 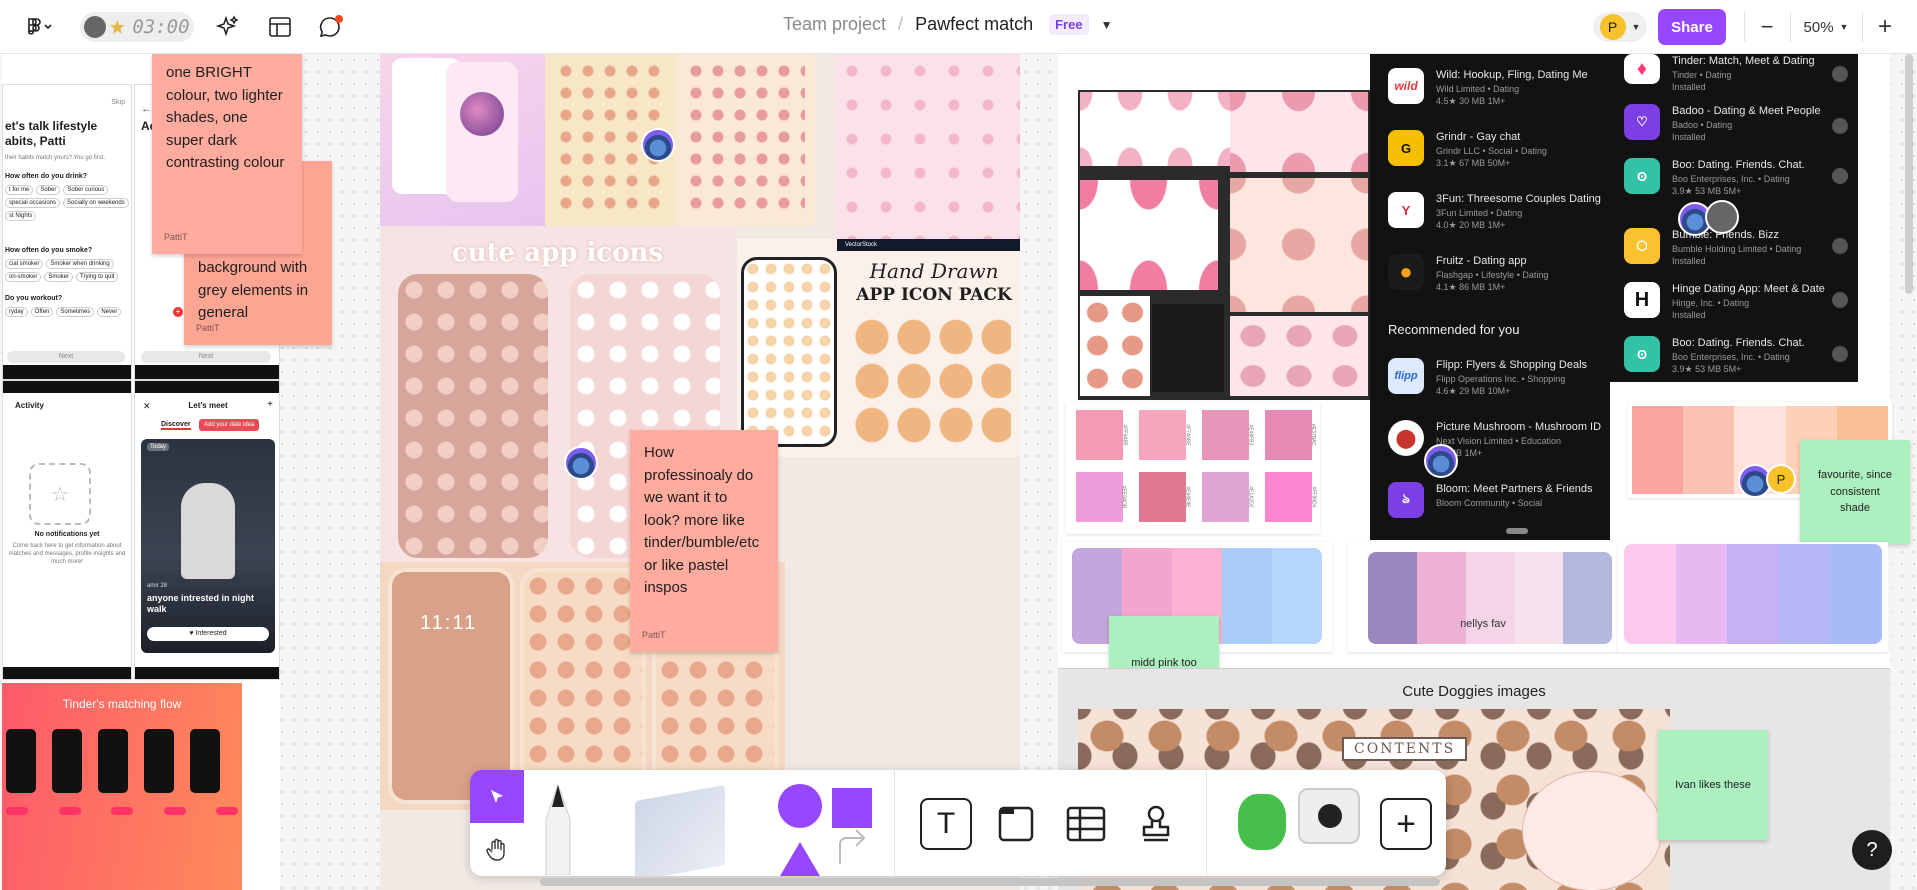 What do you see at coordinates (1885, 27) in the screenshot?
I see `zoom-in-button: +` at bounding box center [1885, 27].